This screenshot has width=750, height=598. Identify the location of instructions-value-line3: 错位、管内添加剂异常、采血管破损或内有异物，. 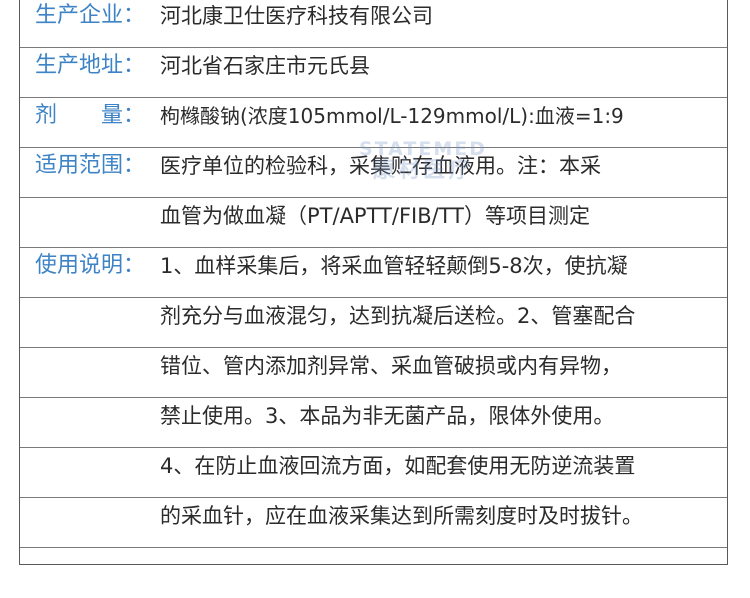
(391, 366).